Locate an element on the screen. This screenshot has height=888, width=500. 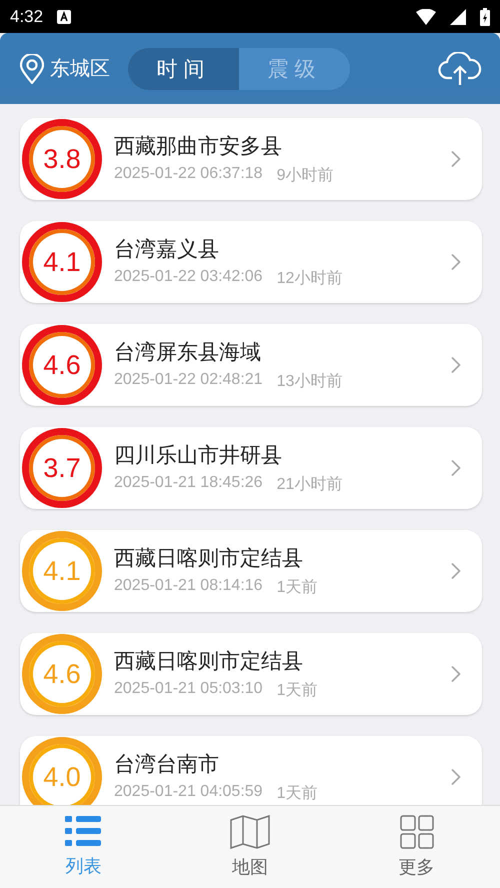
time-ago: 9小时前 is located at coordinates (305, 176).